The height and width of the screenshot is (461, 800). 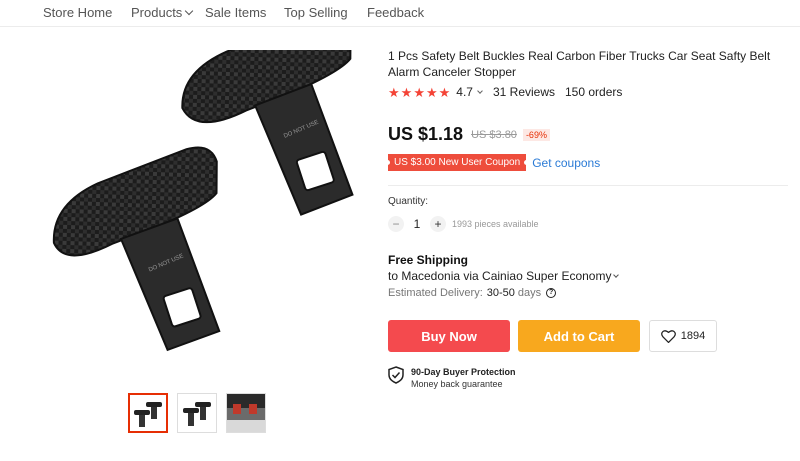 What do you see at coordinates (267, 114) in the screenshot?
I see `back-buckle: DO NOT USE` at bounding box center [267, 114].